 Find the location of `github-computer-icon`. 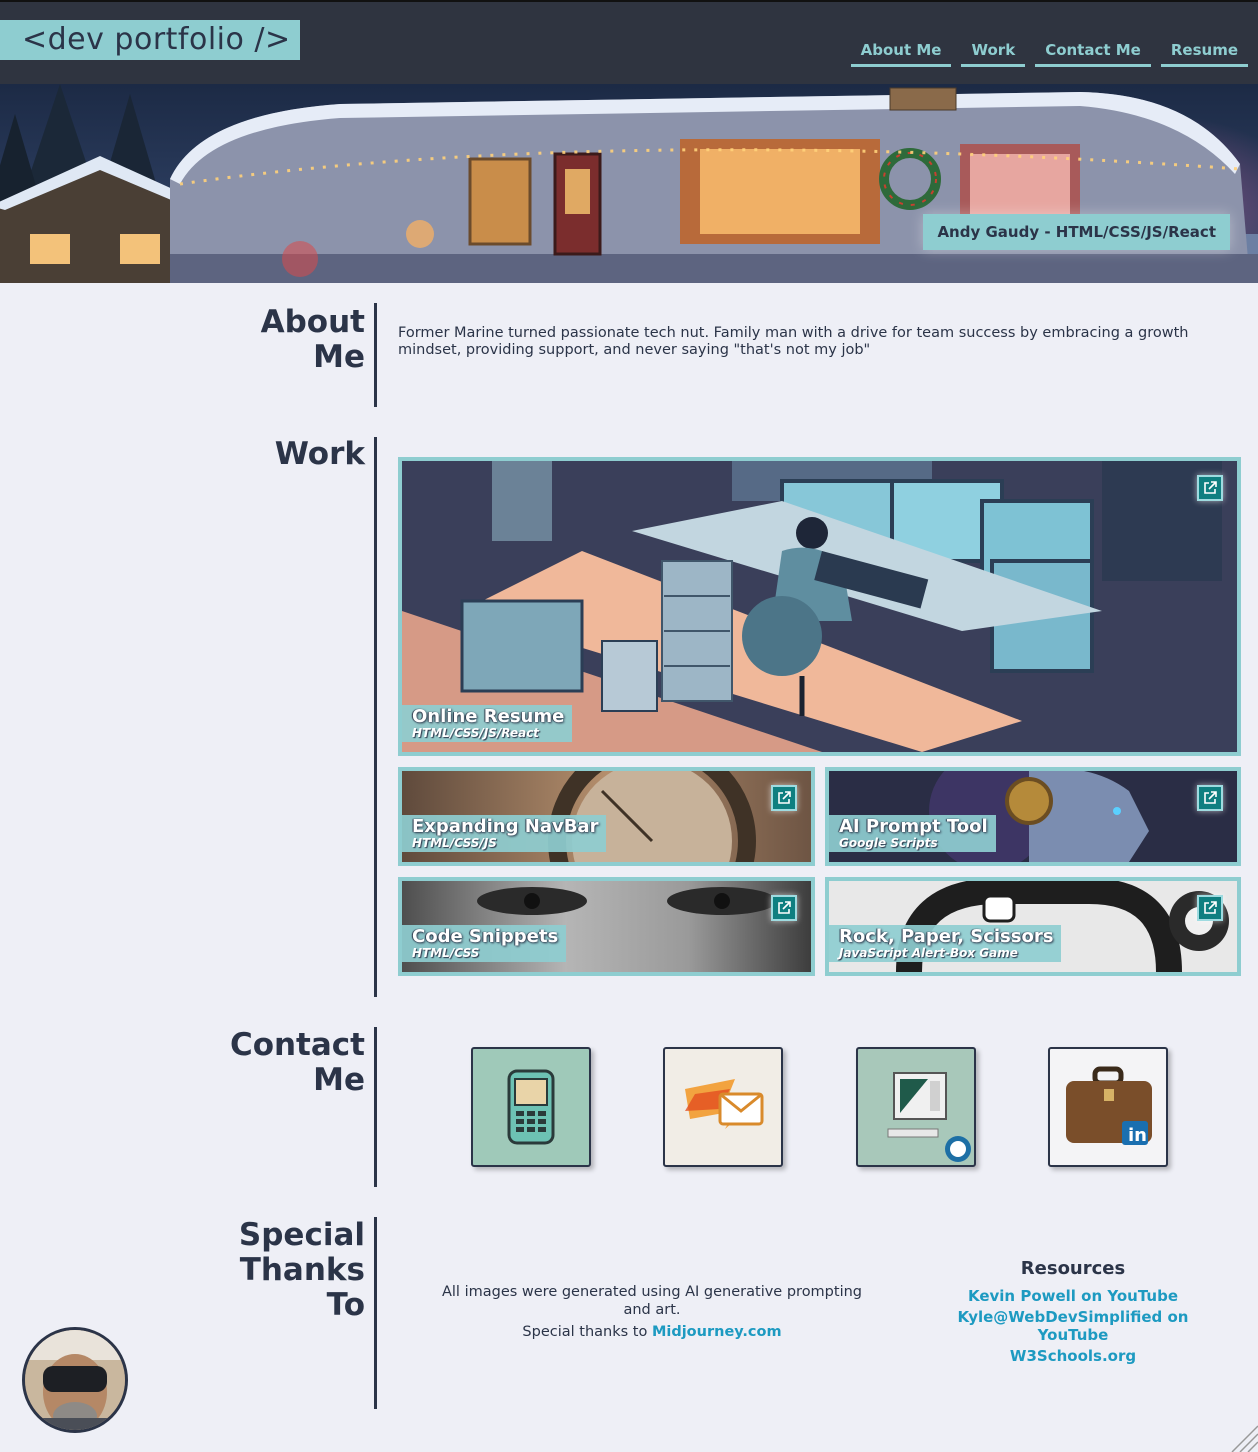

github-computer-icon is located at coordinates (929, 1117).